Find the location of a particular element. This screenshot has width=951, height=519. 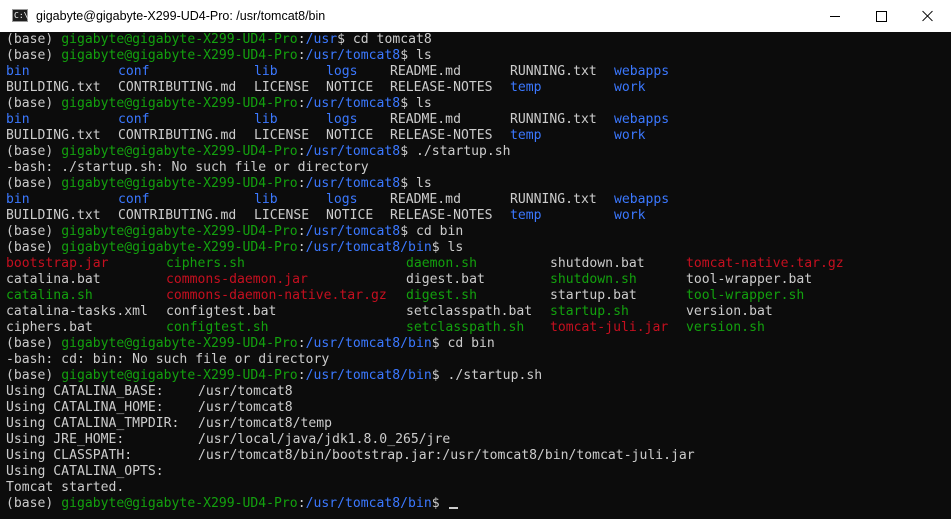

command-text: cd bin is located at coordinates (439, 231).